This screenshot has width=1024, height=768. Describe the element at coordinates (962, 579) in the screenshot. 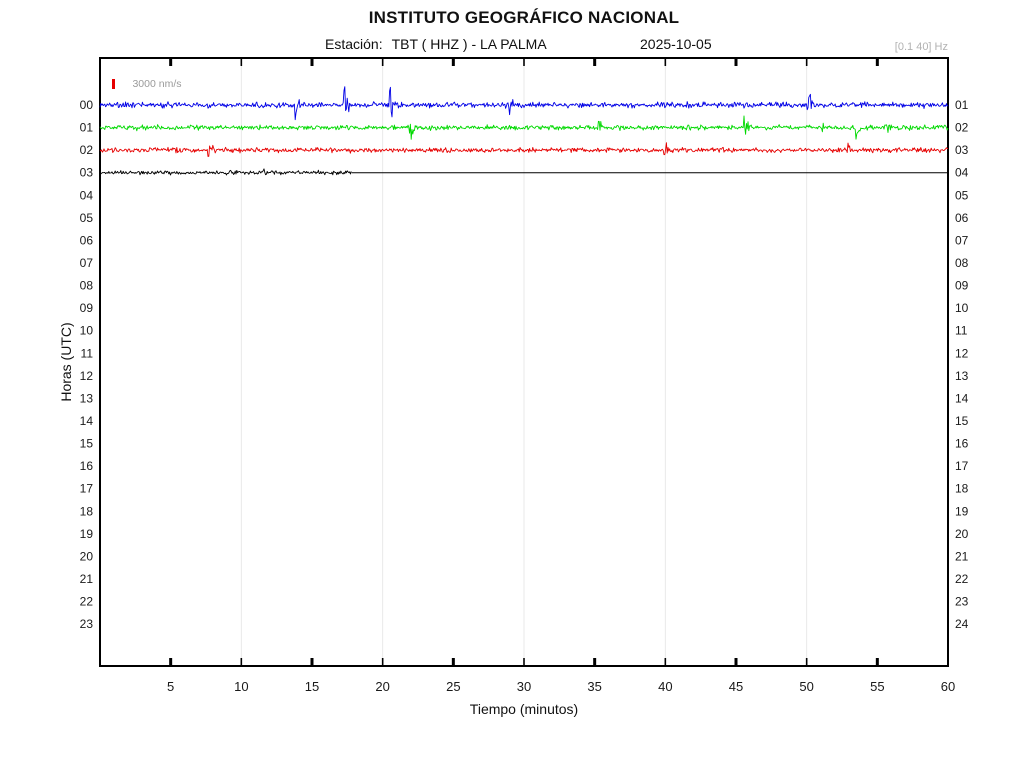

I see `hour-label-right-22: 22` at that location.